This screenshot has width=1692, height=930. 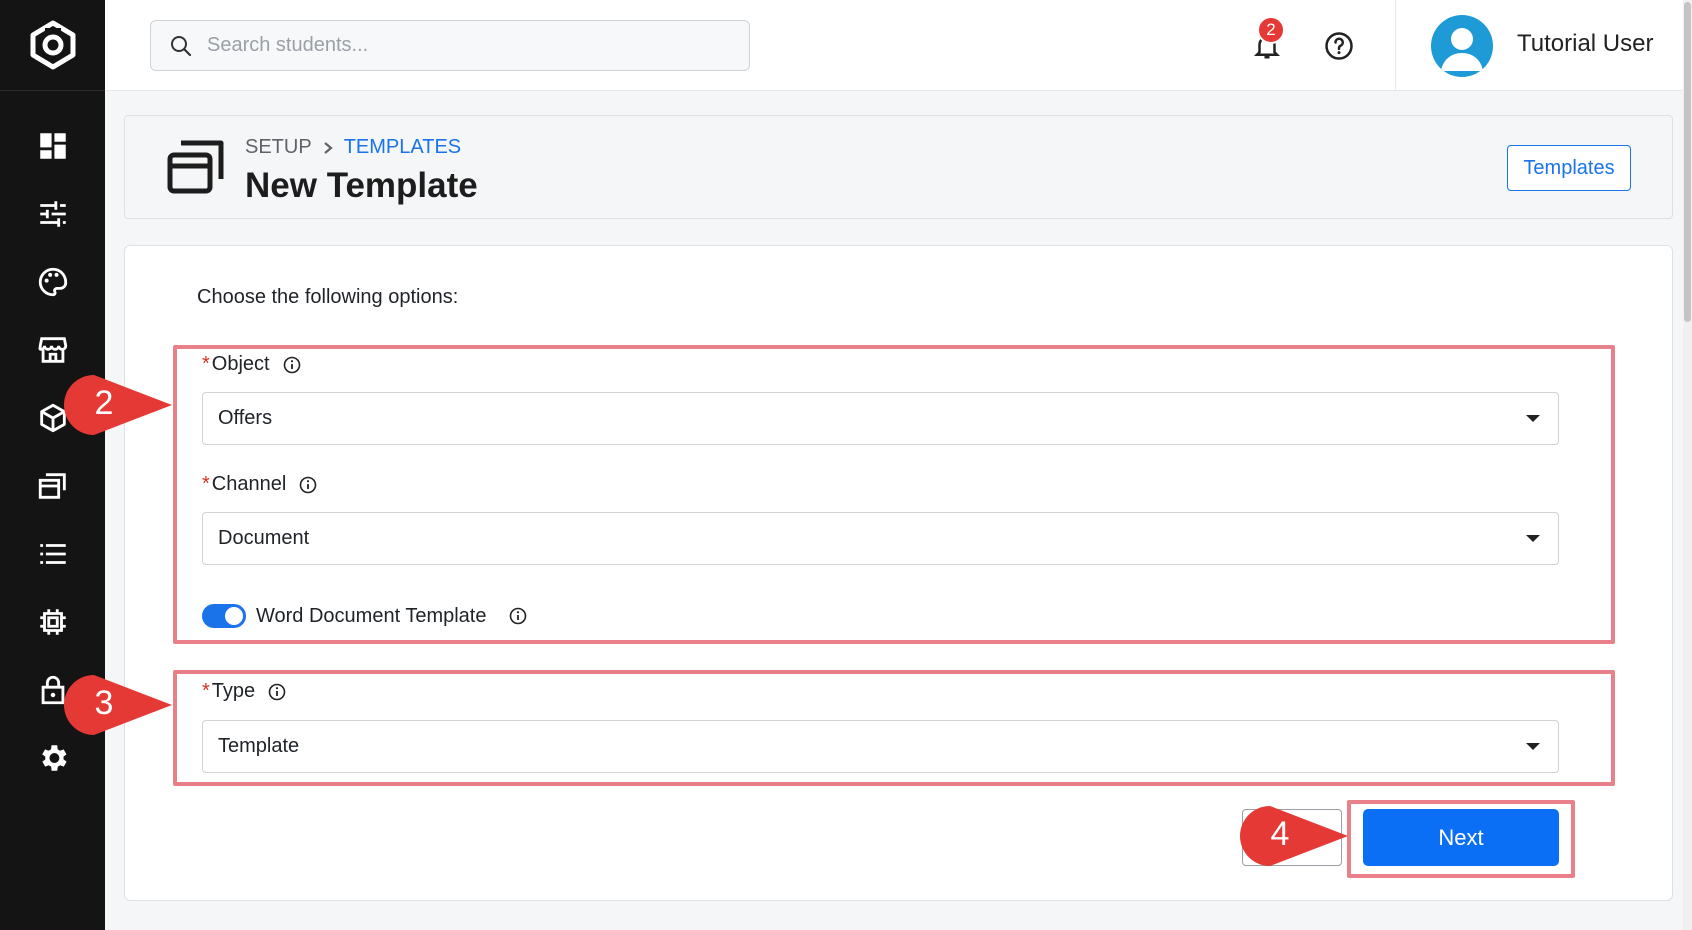 What do you see at coordinates (328, 297) in the screenshot?
I see `form-intro: Choose the following options:` at bounding box center [328, 297].